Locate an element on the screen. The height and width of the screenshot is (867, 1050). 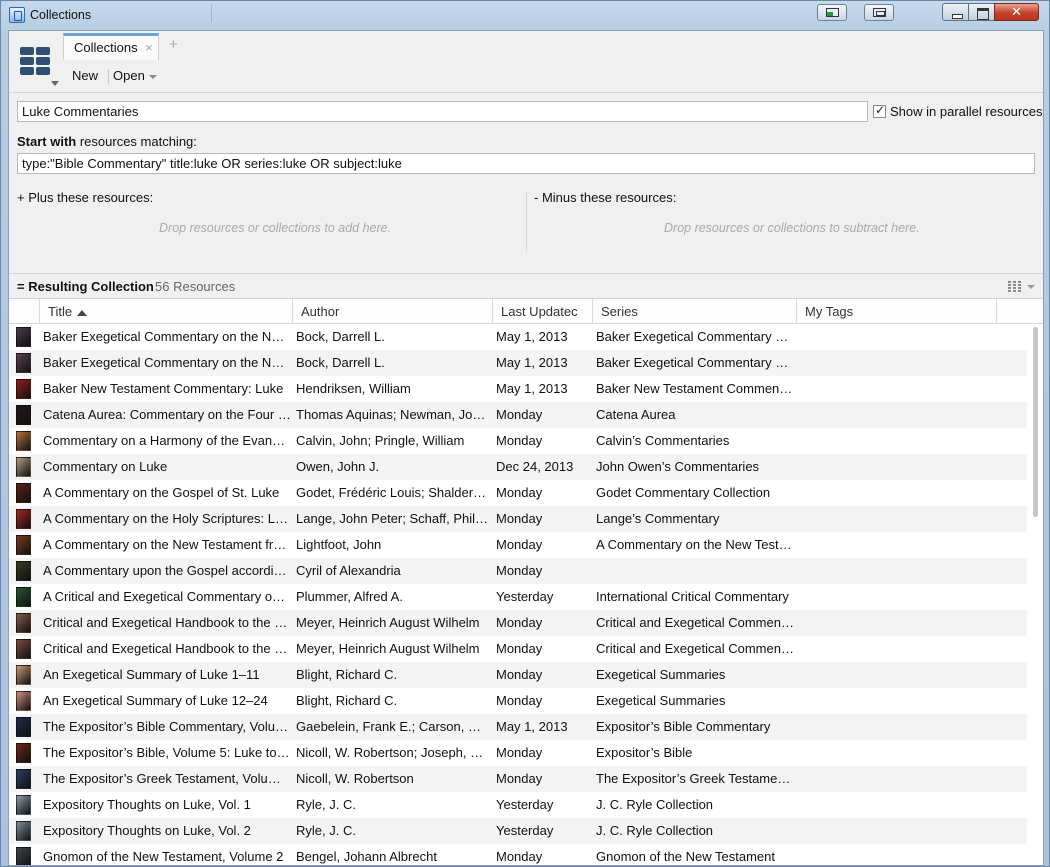
column-header-last-updated: Last Updatec is located at coordinates (542, 311).